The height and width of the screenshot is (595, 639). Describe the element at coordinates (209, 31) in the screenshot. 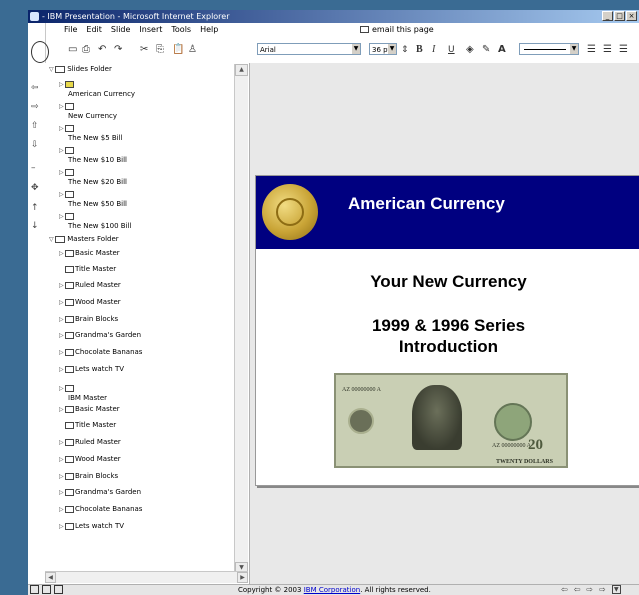

I see `menu-help: Help` at that location.